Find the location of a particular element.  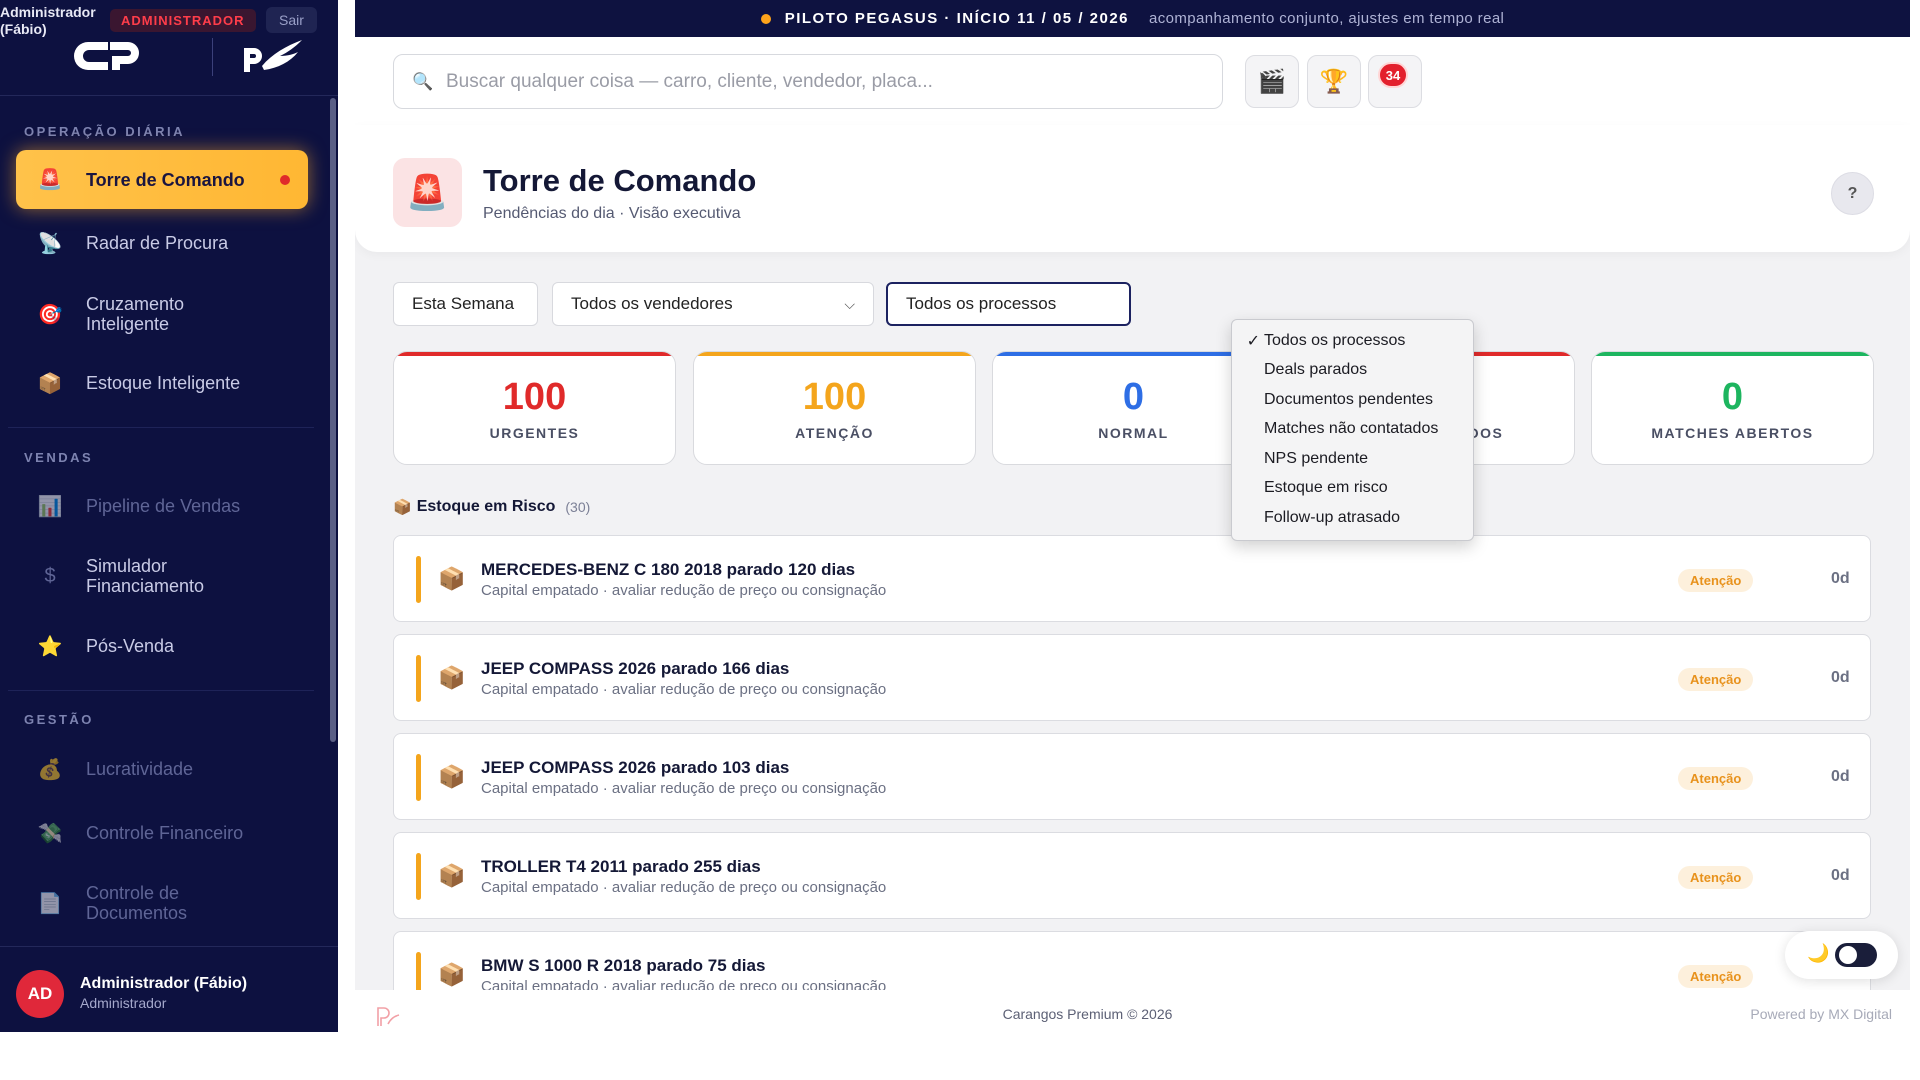

kpi-card-matches-abertos: 0 MATCHES ABERTOS is located at coordinates (1732, 408).